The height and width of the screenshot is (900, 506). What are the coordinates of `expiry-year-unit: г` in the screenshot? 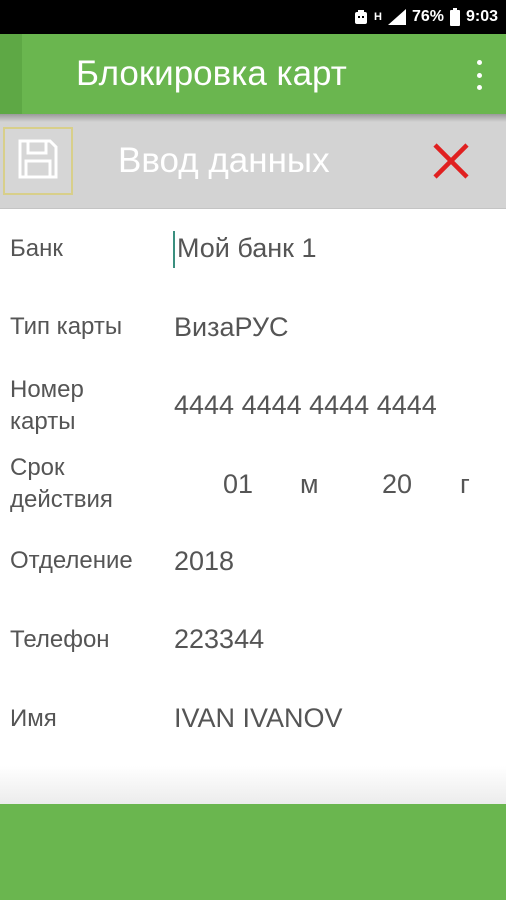 It's located at (465, 484).